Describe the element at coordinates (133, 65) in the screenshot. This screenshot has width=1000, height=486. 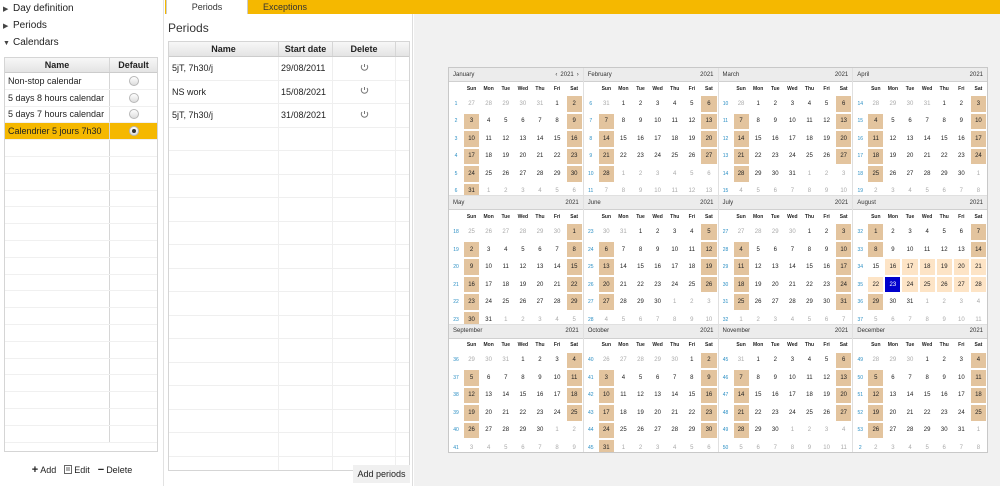
I see `column-header-default: Default` at that location.